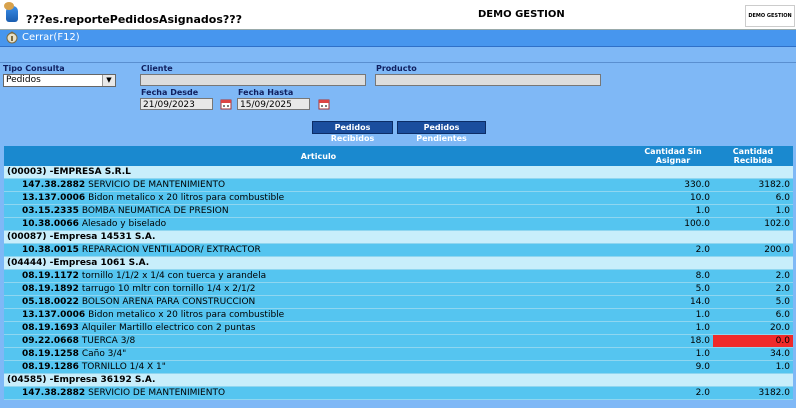 This screenshot has width=796, height=408. Describe the element at coordinates (318, 367) in the screenshot. I see `articulo-cell: 08.19.1286 TORNILLO 1/4 X 1"` at that location.